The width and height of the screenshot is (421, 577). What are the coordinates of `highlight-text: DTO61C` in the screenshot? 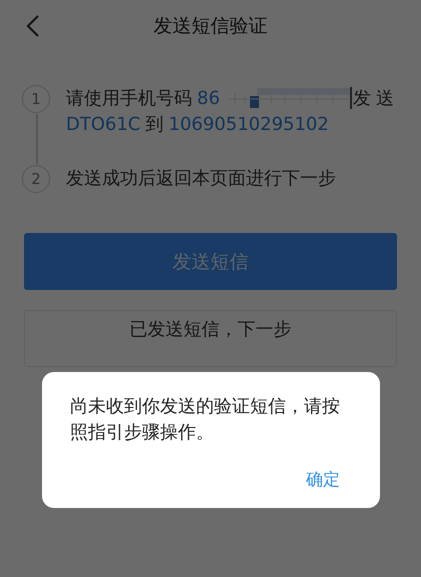 It's located at (103, 125).